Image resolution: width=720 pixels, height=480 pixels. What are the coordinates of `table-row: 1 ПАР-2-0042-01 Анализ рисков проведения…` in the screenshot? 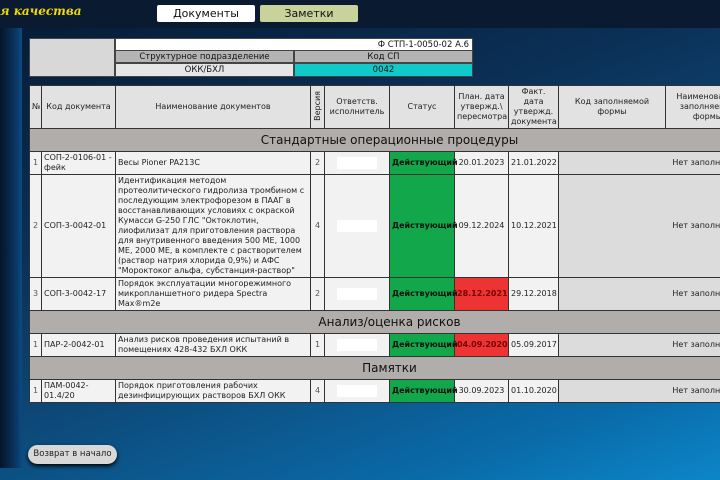 It's located at (374, 345).